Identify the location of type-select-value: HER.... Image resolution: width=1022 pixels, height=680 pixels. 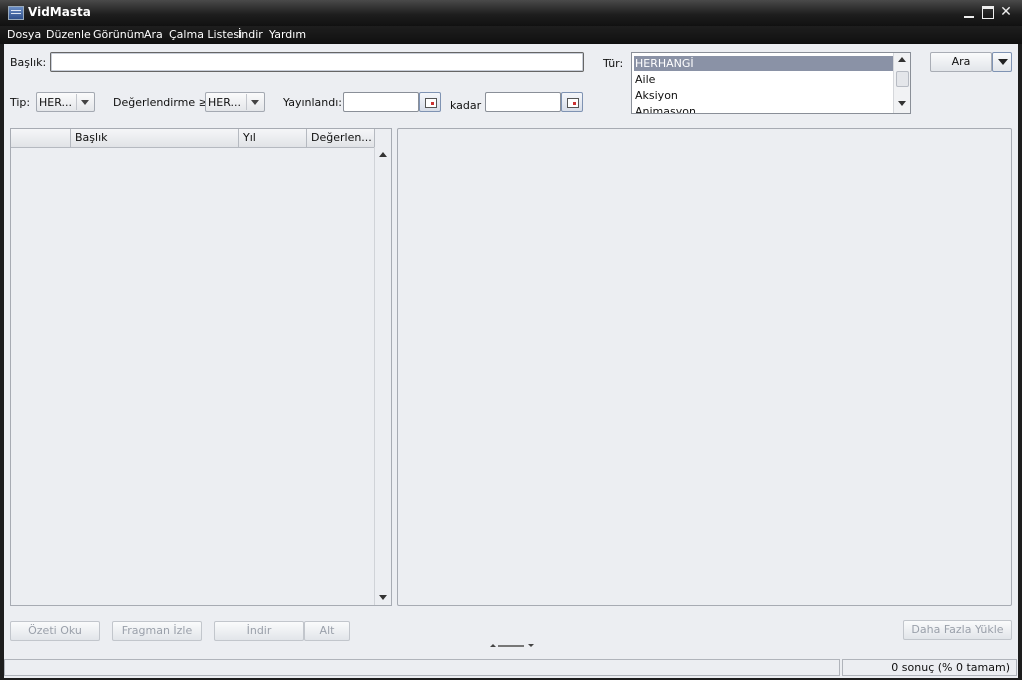
(55, 102).